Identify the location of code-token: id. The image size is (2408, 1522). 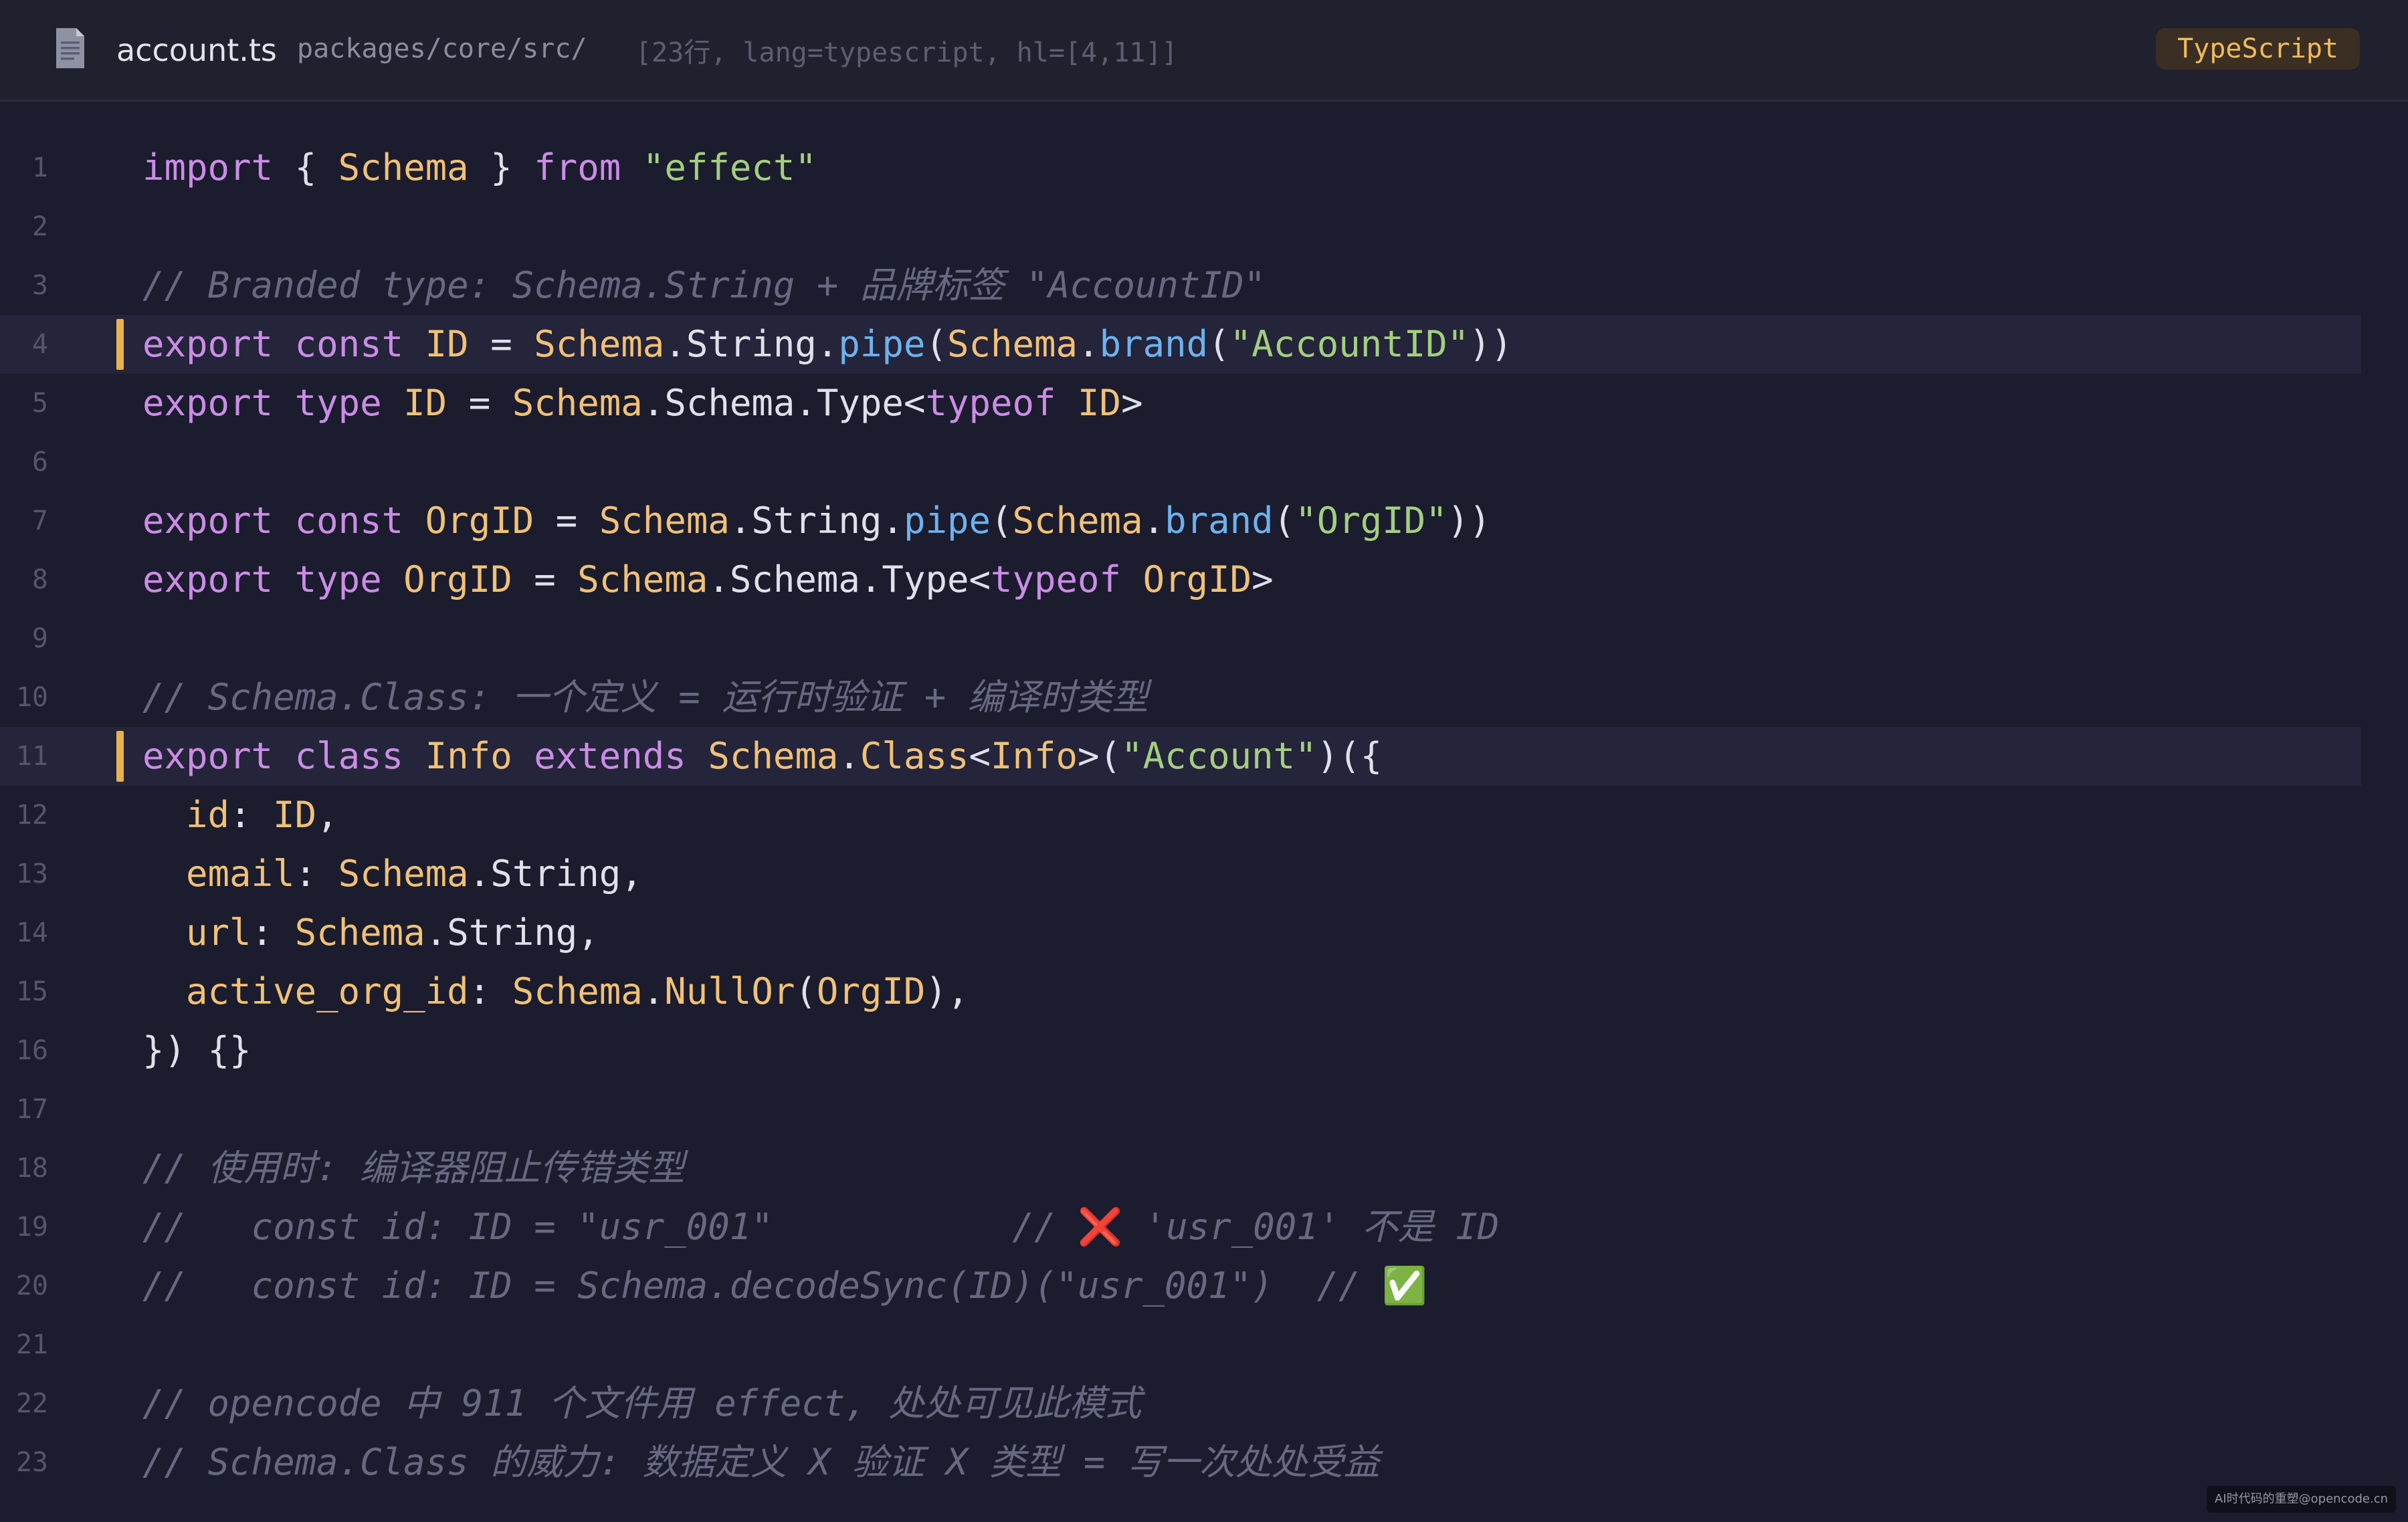
(208, 815).